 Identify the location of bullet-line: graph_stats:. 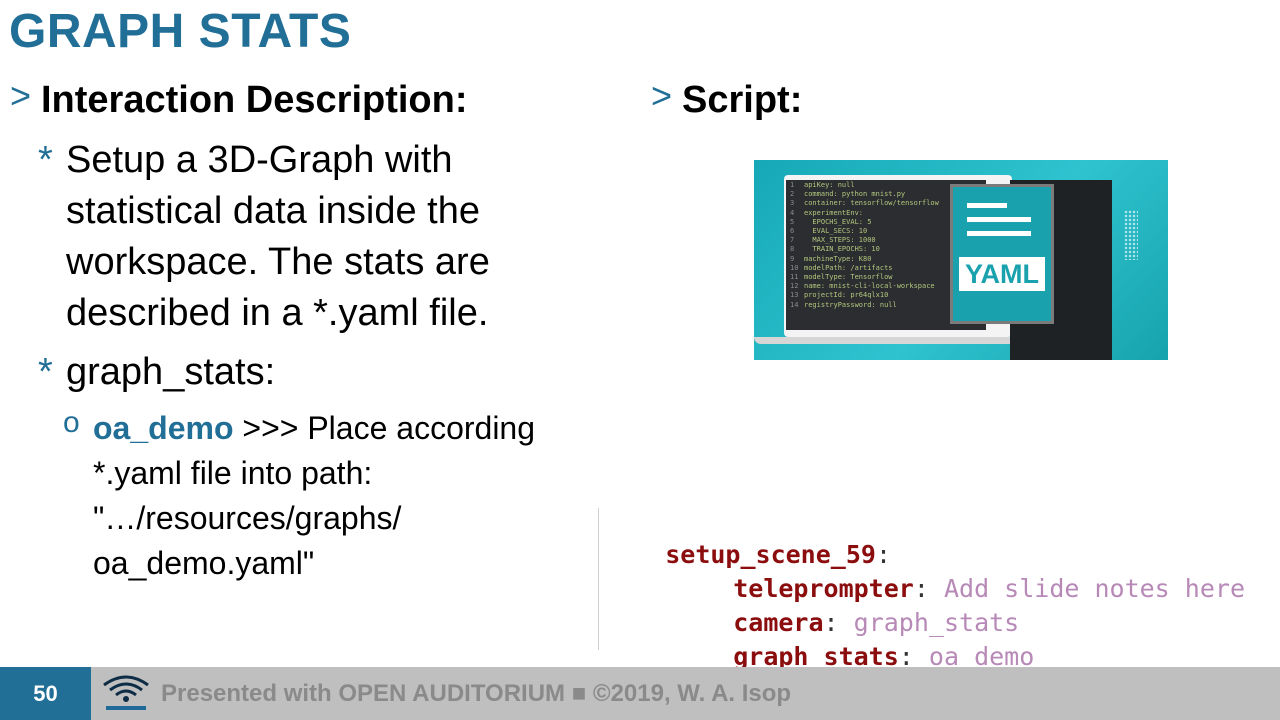
(171, 372).